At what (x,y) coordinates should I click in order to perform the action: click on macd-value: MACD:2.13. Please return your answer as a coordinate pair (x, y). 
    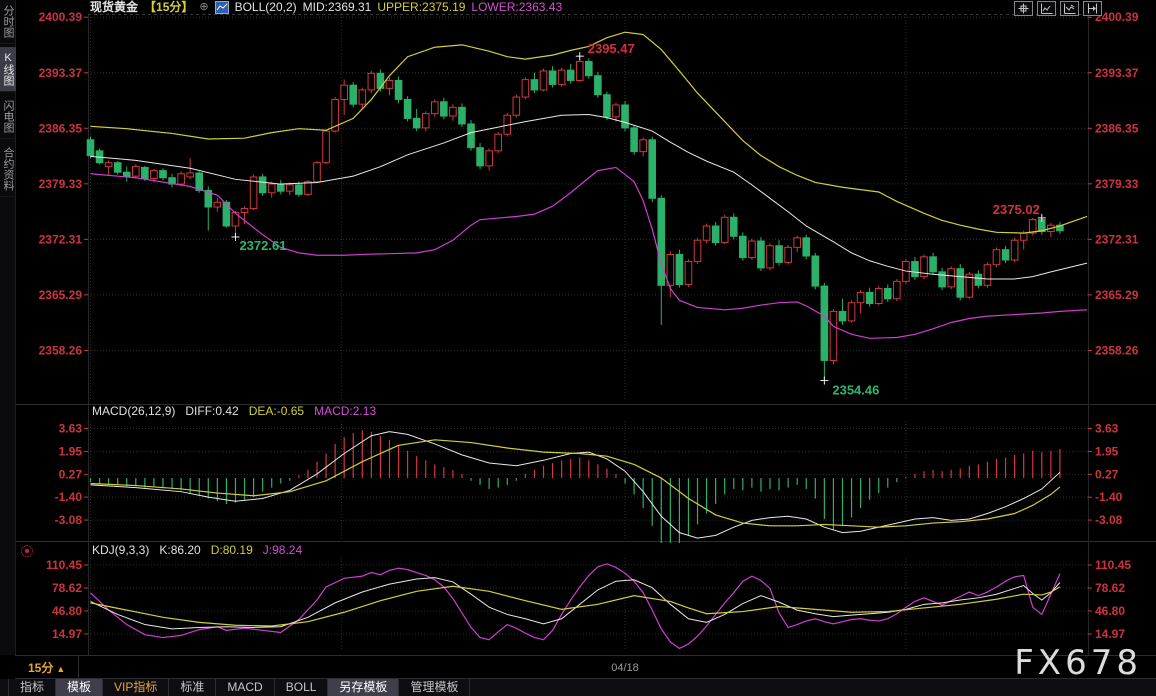
    Looking at the image, I should click on (345, 411).